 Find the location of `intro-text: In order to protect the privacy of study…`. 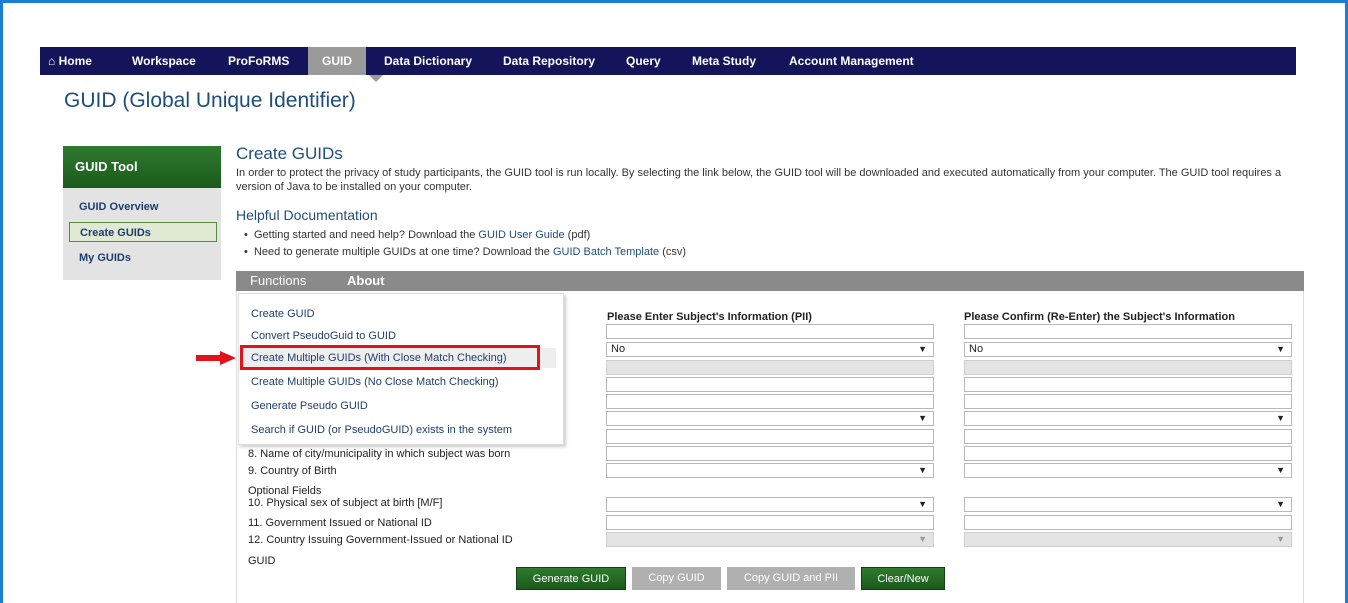

intro-text: In order to protect the privacy of study… is located at coordinates (759, 180).